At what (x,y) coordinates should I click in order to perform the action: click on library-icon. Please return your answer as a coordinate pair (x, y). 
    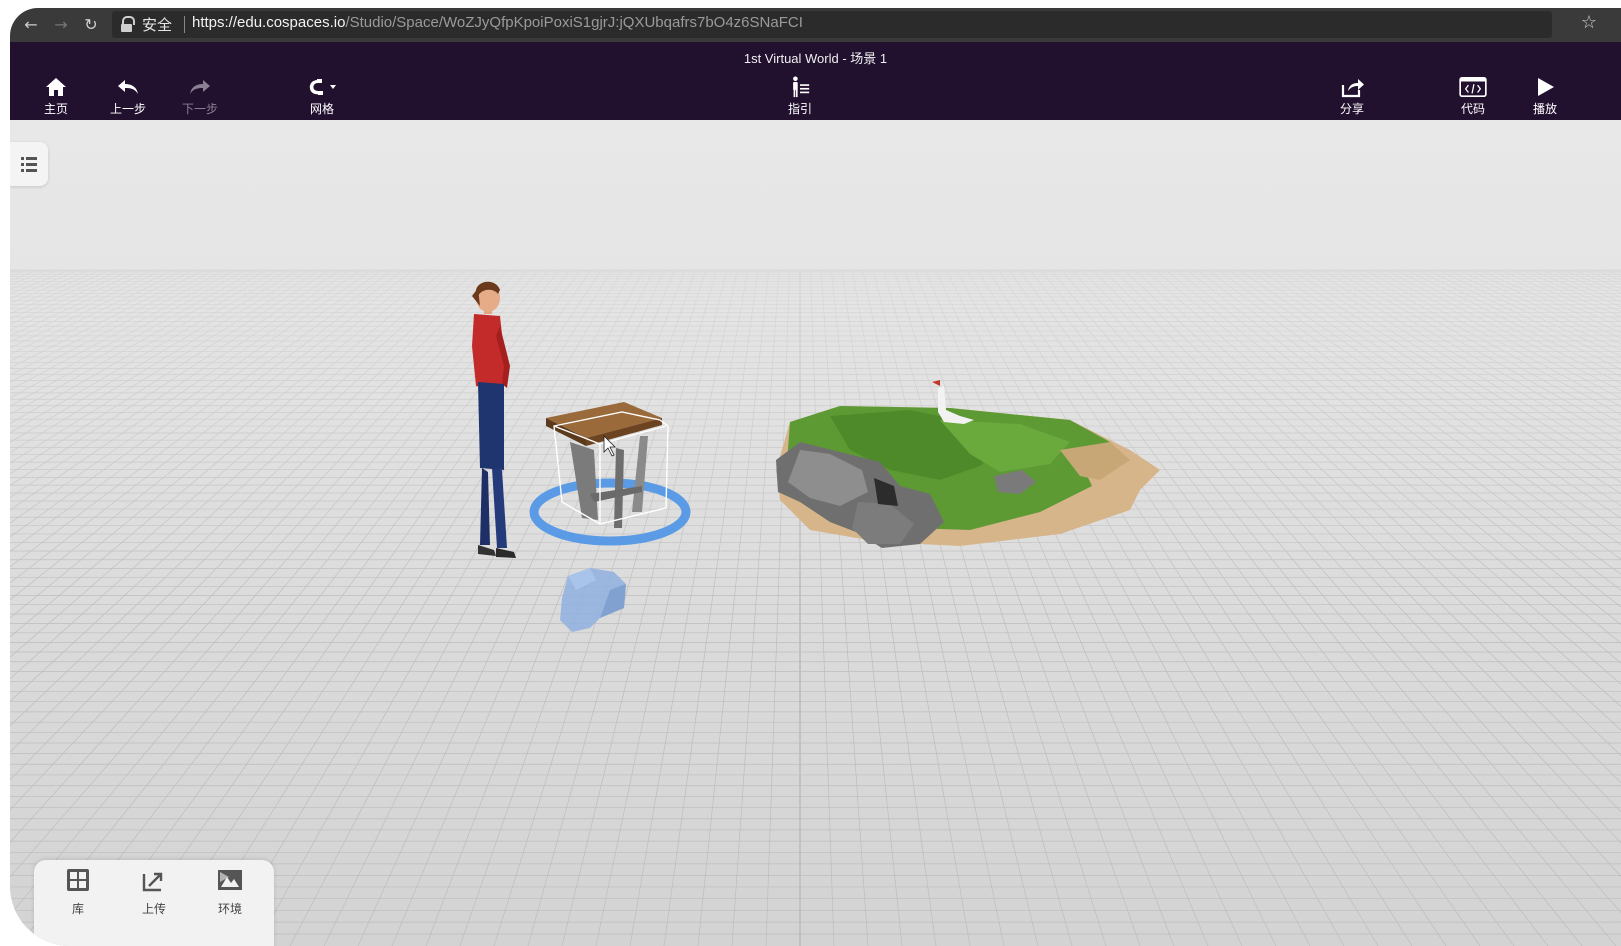
    Looking at the image, I should click on (78, 880).